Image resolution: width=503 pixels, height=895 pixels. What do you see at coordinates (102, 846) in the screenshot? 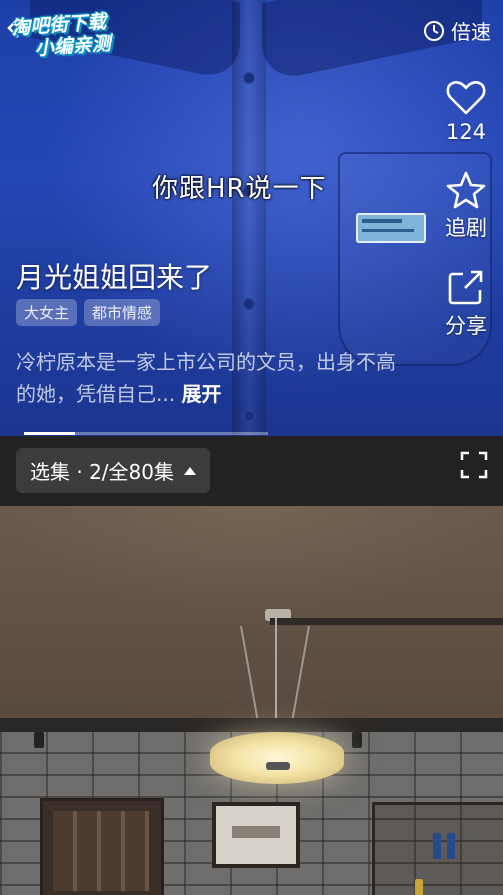
I see `bookcase` at bounding box center [102, 846].